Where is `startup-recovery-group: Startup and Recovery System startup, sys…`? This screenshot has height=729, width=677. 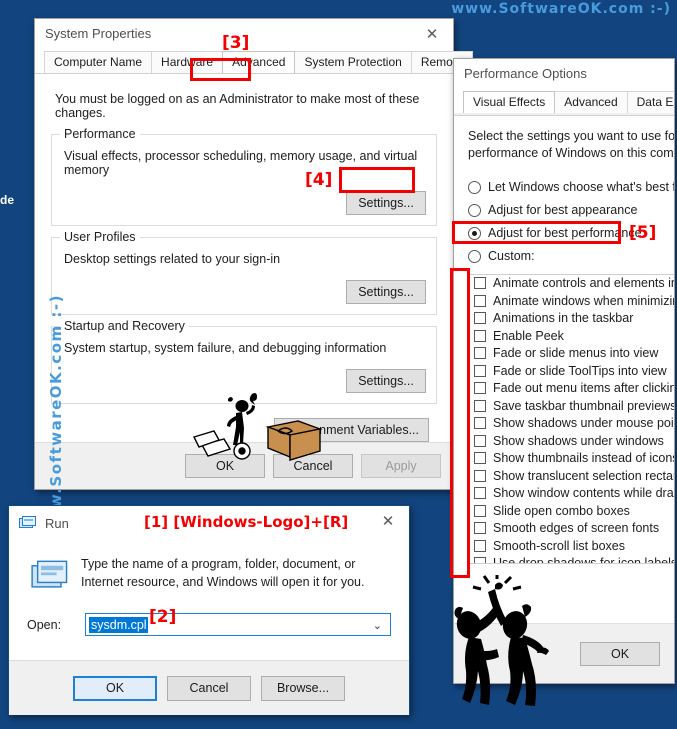 startup-recovery-group: Startup and Recovery System startup, sys… is located at coordinates (244, 361).